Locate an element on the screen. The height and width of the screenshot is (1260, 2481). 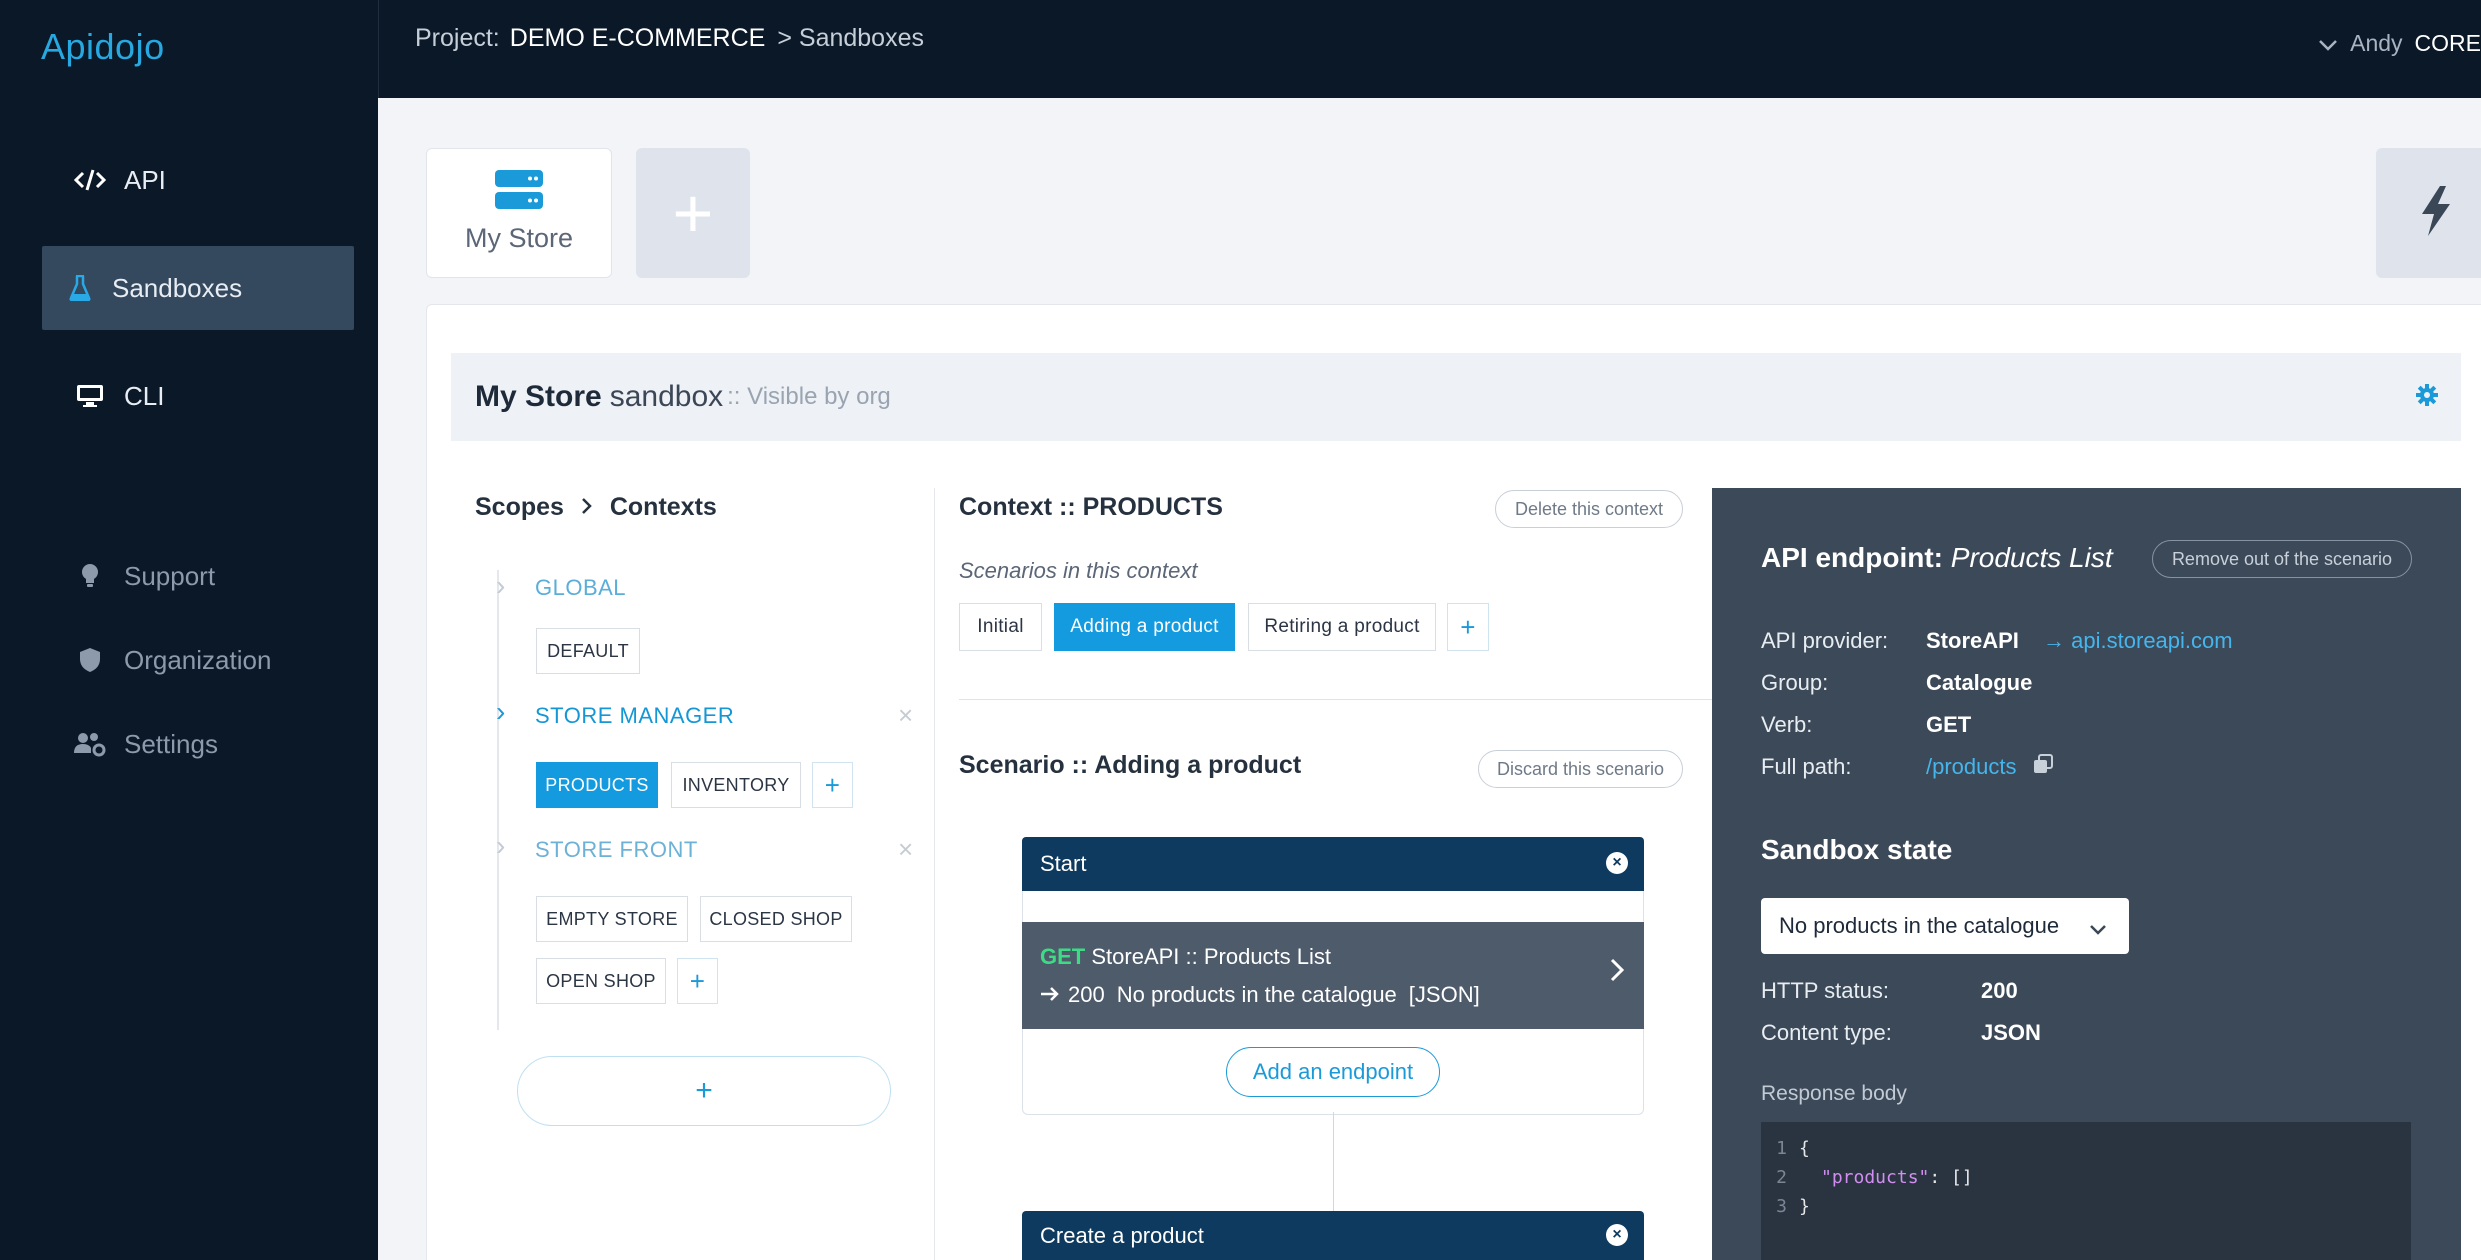
step-create-product-label: Create a product is located at coordinates (1122, 1235).